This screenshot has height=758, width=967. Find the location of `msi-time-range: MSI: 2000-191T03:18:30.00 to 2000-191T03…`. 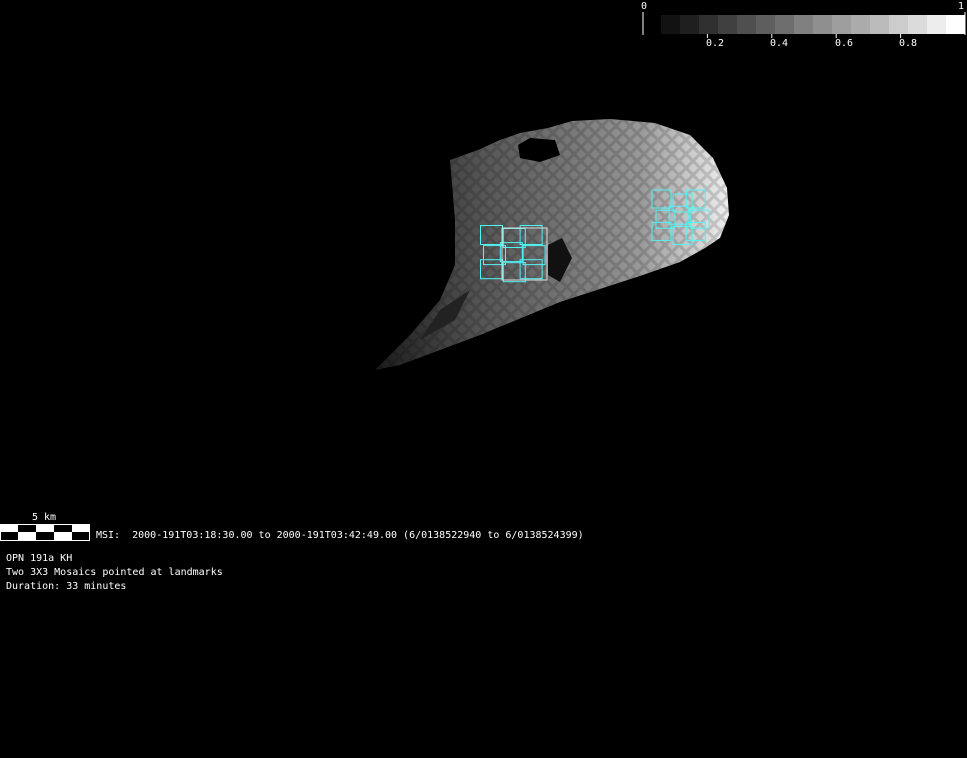

msi-time-range: MSI: 2000-191T03:18:30.00 to 2000-191T03… is located at coordinates (340, 535).